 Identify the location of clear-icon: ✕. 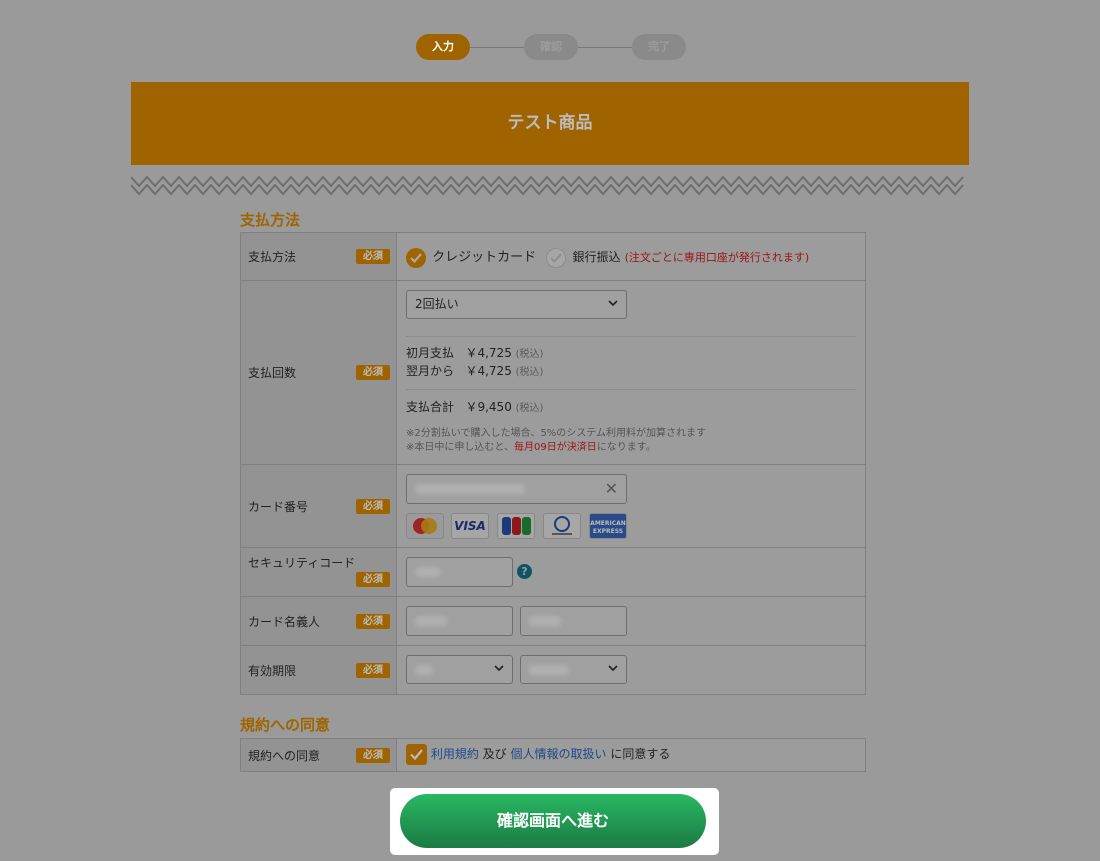
(611, 488).